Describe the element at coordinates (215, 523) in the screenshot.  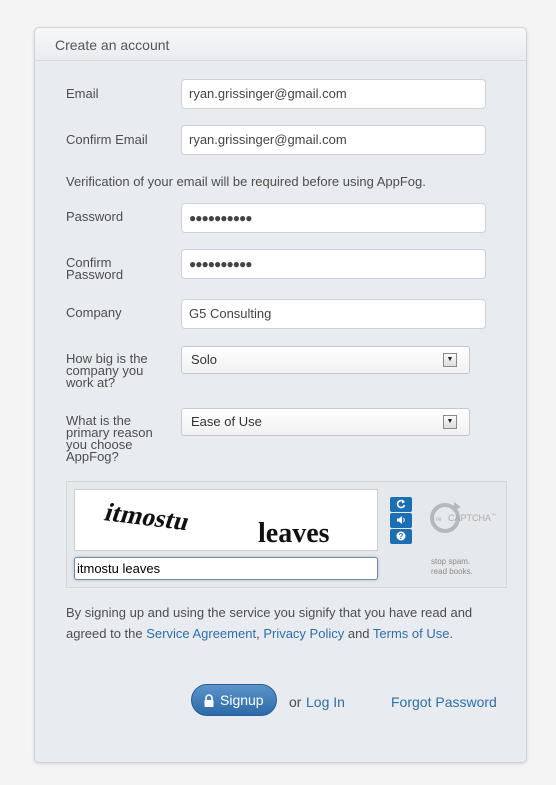
I see `captcha-distorted-text: itmostu leaves` at that location.